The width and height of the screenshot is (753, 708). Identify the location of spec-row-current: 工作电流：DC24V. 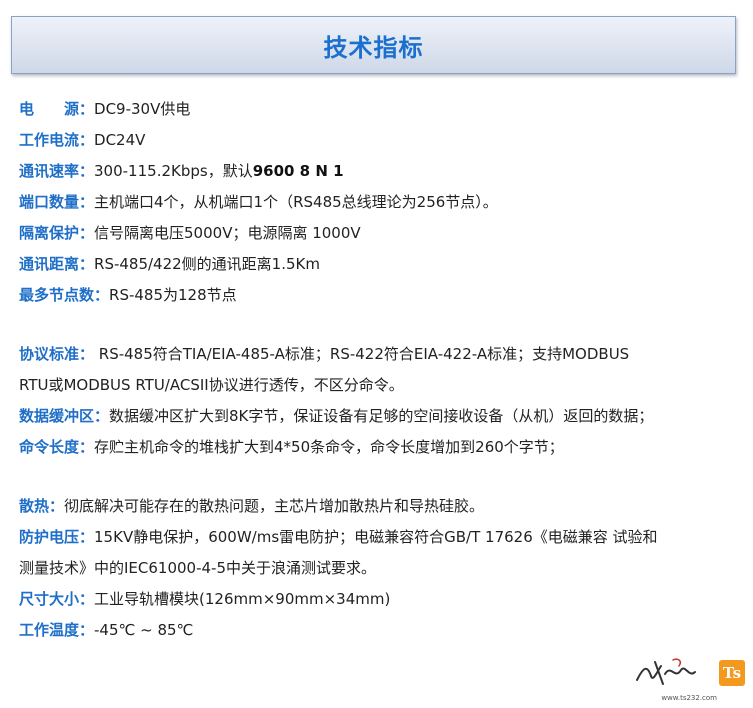
(383, 143).